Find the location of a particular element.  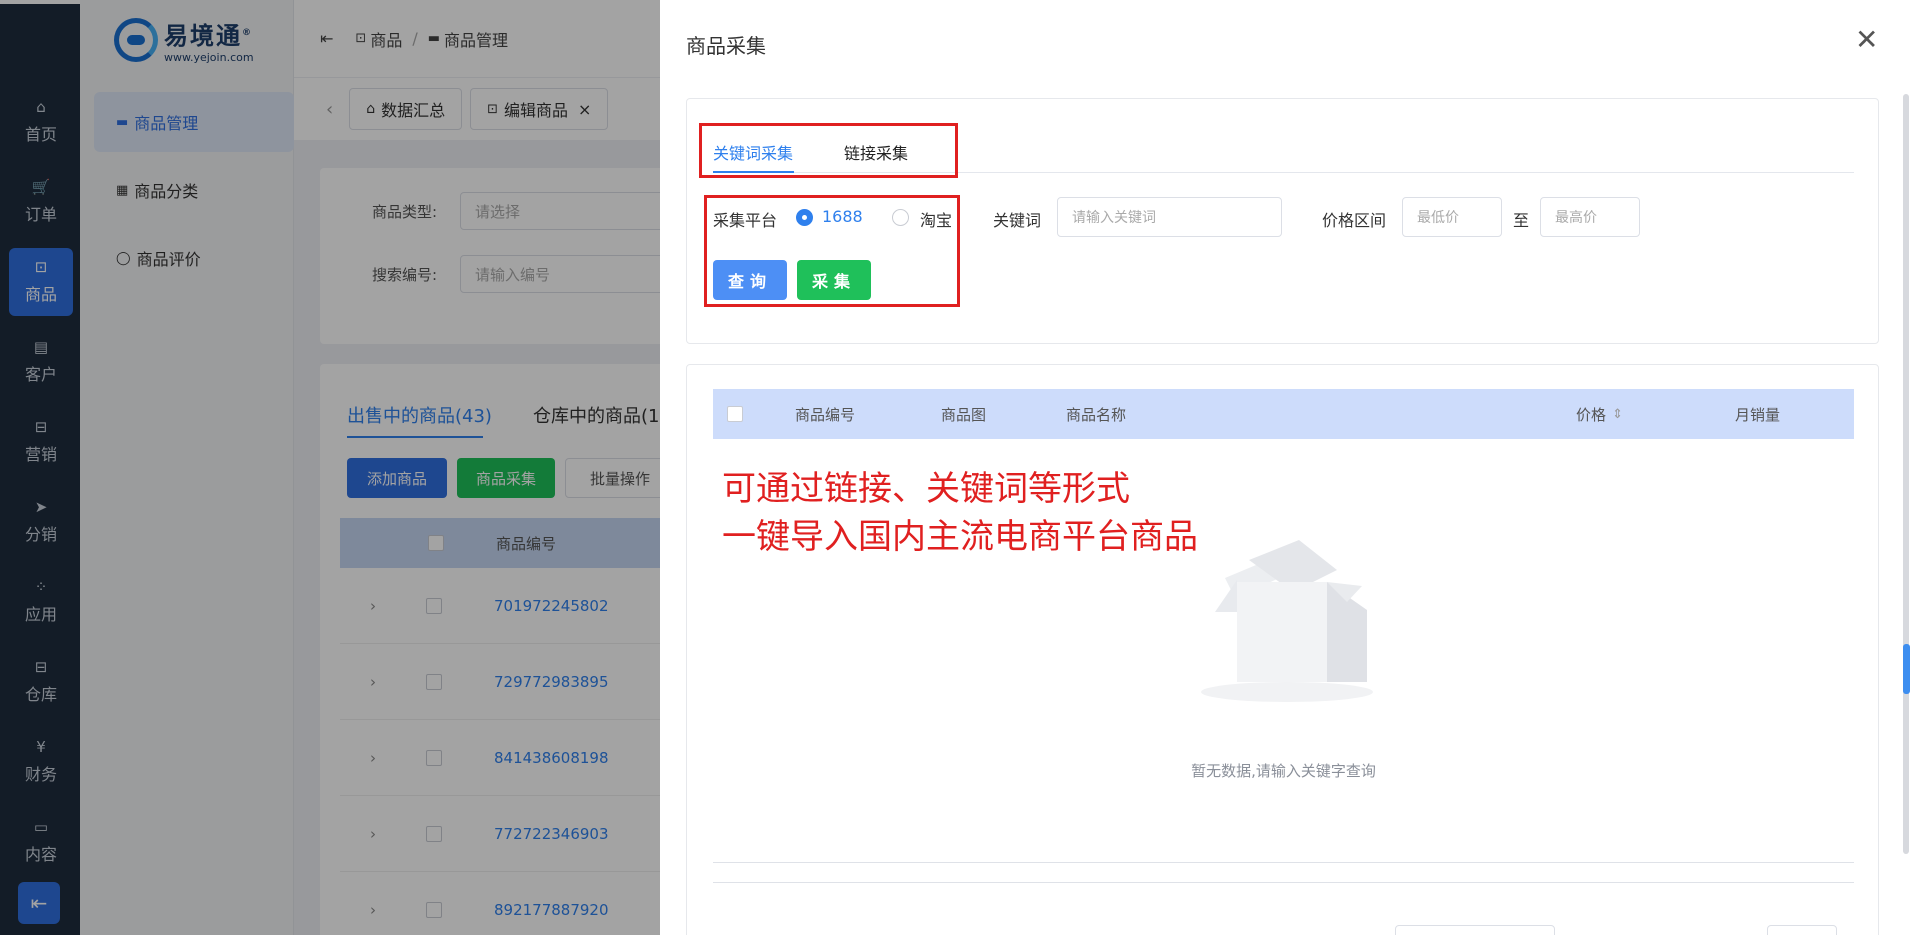

empty-state-text: 暂无数据,请输入关键字查询 is located at coordinates (1283, 771).